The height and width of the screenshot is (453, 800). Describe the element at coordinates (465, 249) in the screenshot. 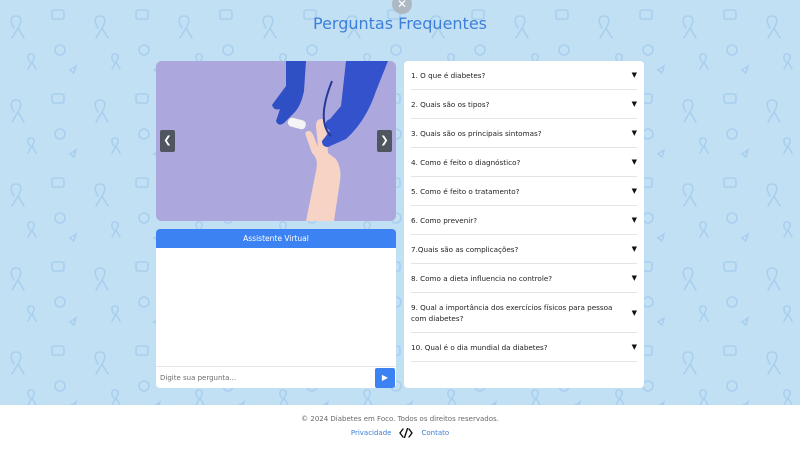

I see `faq-question: 7.Quais são as complicações?` at that location.